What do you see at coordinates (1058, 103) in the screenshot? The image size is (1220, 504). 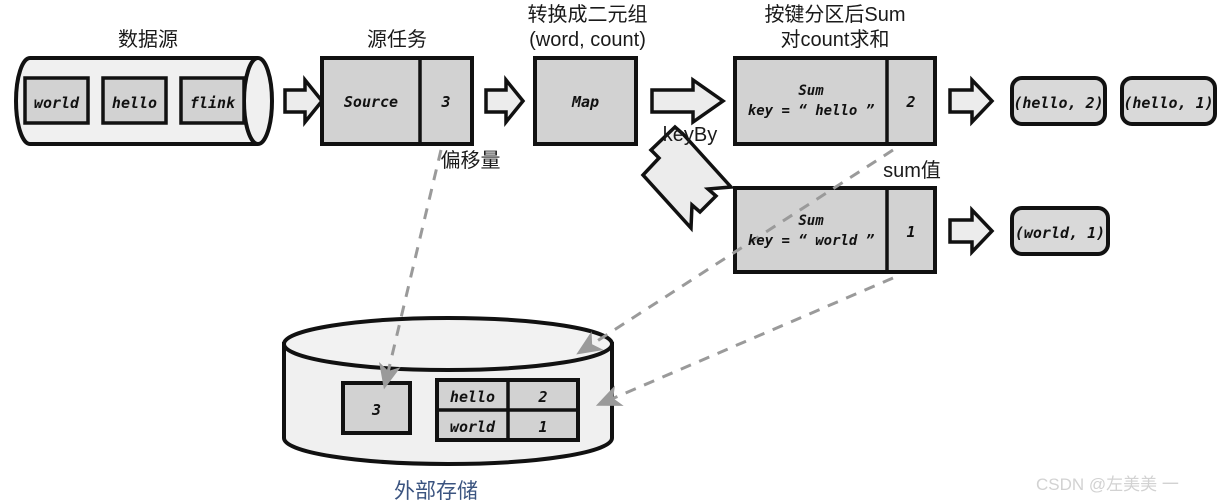 I see `output-label-hello-2: (hello, 2)` at bounding box center [1058, 103].